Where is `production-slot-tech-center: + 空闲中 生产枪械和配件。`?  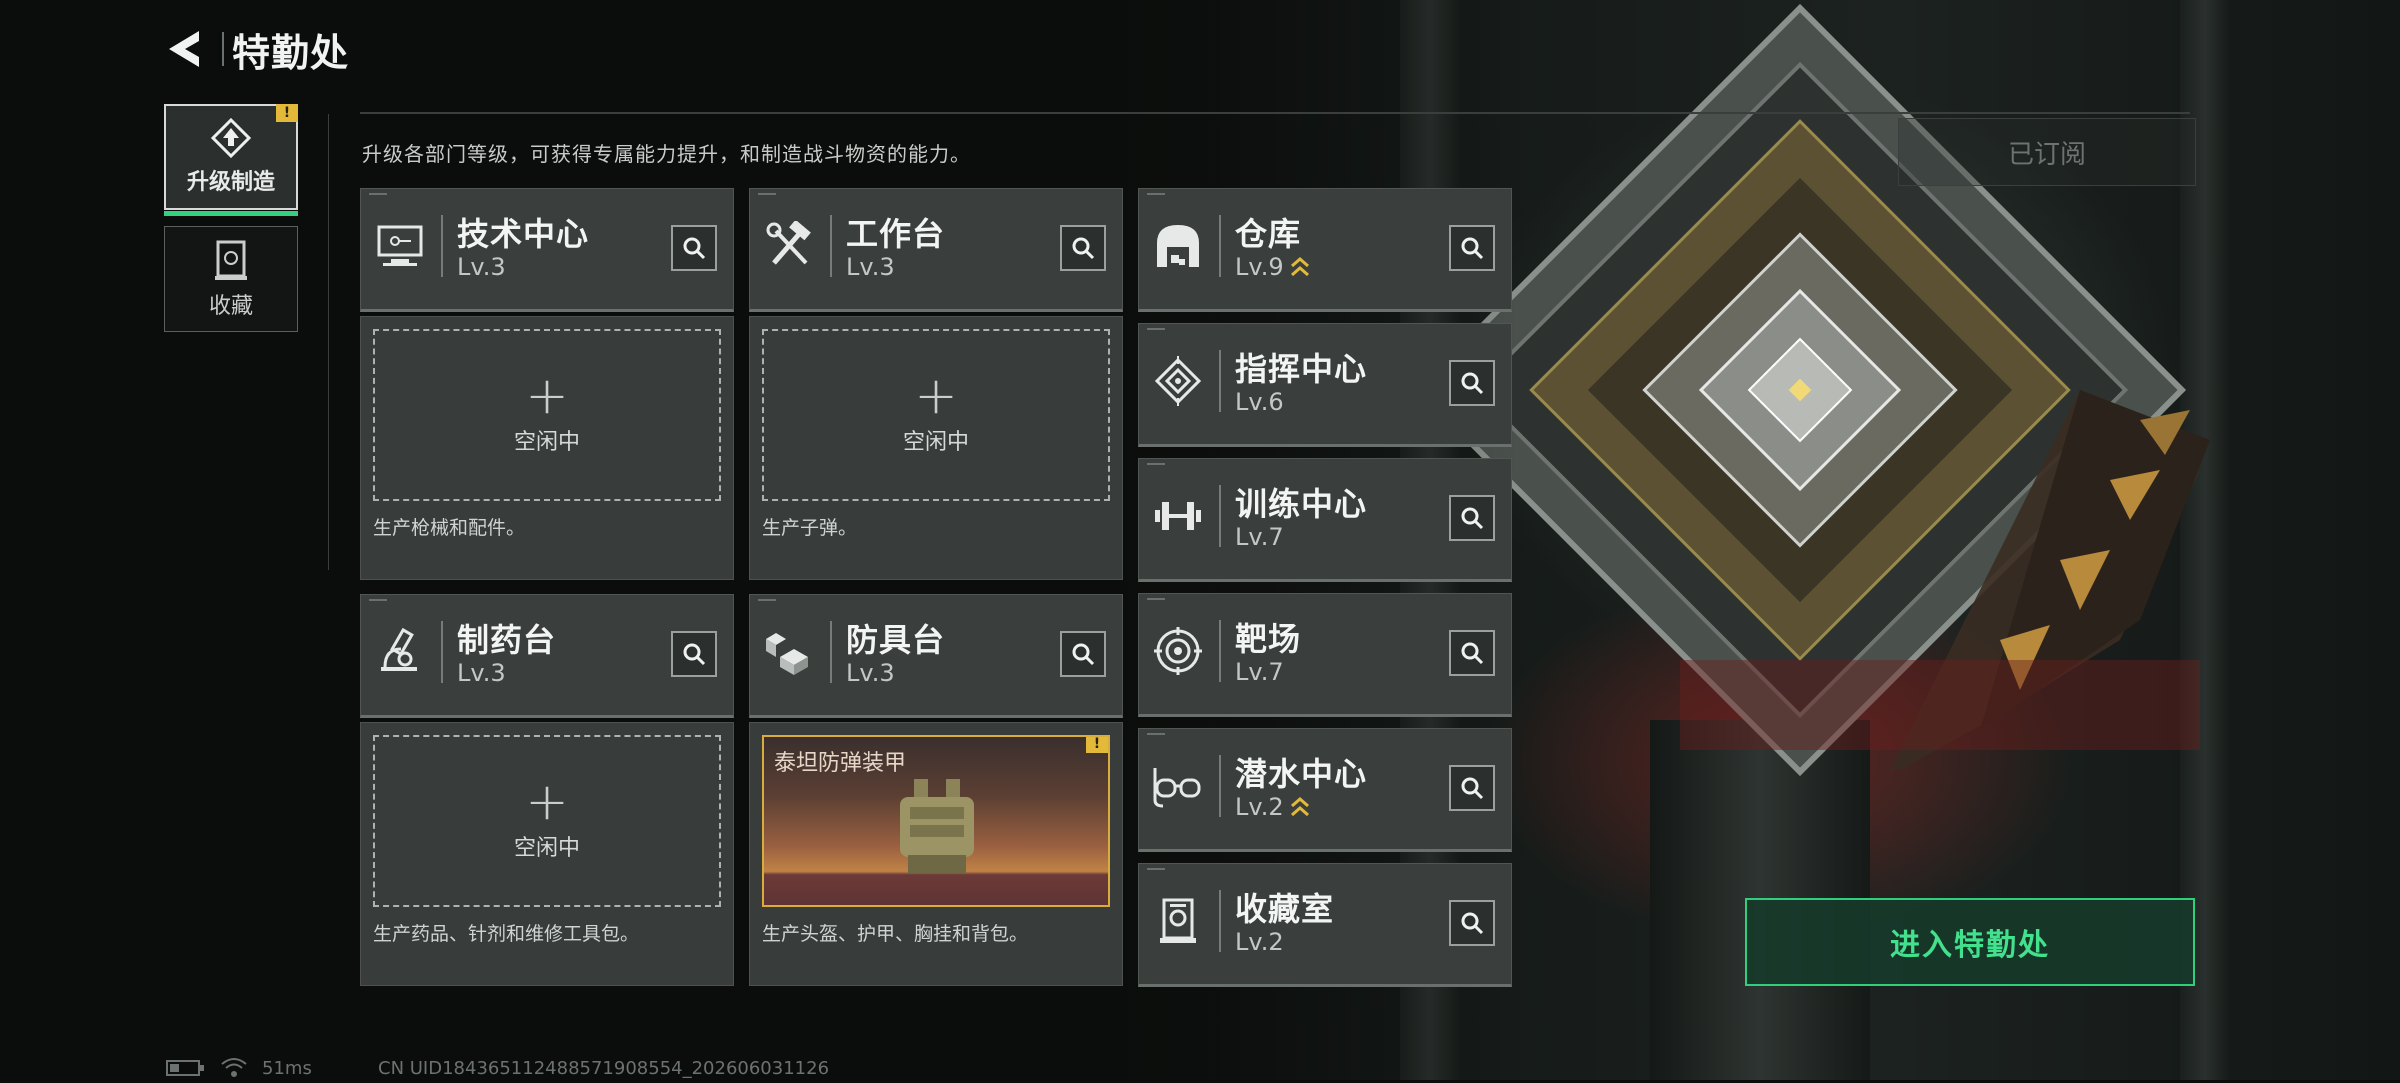 production-slot-tech-center: + 空闲中 生产枪械和配件。 is located at coordinates (547, 448).